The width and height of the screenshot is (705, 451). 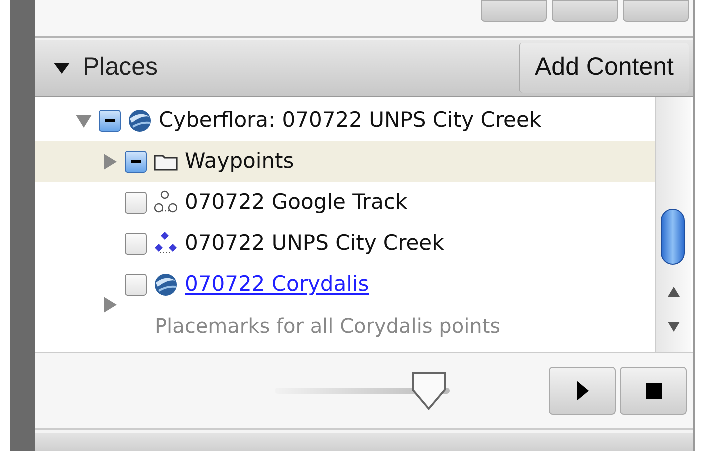 What do you see at coordinates (674, 292) in the screenshot?
I see `scroll-up-icon` at bounding box center [674, 292].